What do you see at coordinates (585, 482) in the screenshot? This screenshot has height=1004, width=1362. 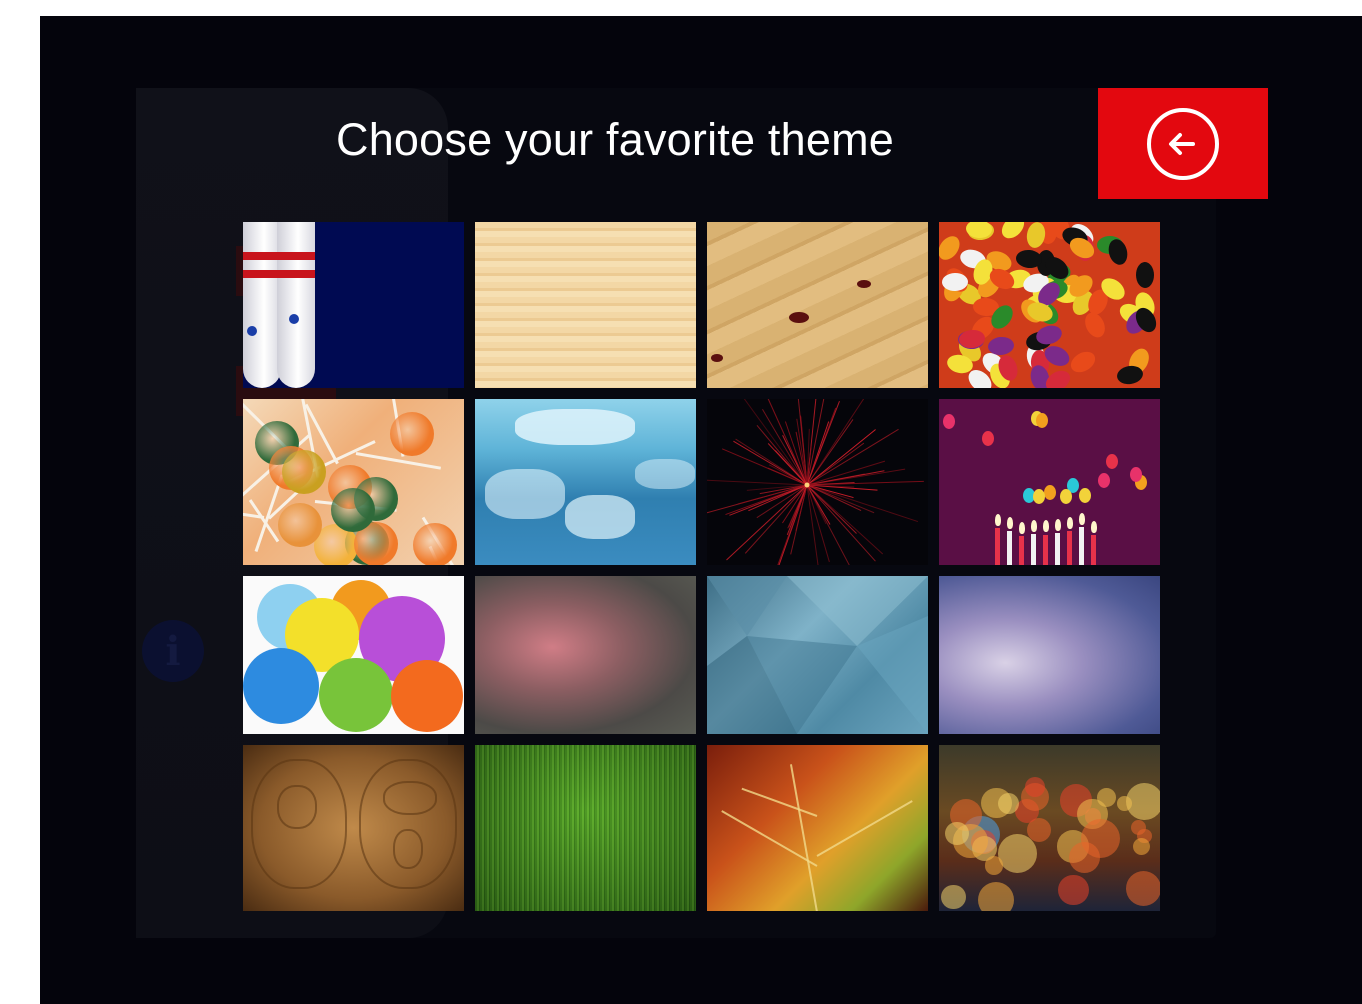 I see `theme-tile-water-reflection` at bounding box center [585, 482].